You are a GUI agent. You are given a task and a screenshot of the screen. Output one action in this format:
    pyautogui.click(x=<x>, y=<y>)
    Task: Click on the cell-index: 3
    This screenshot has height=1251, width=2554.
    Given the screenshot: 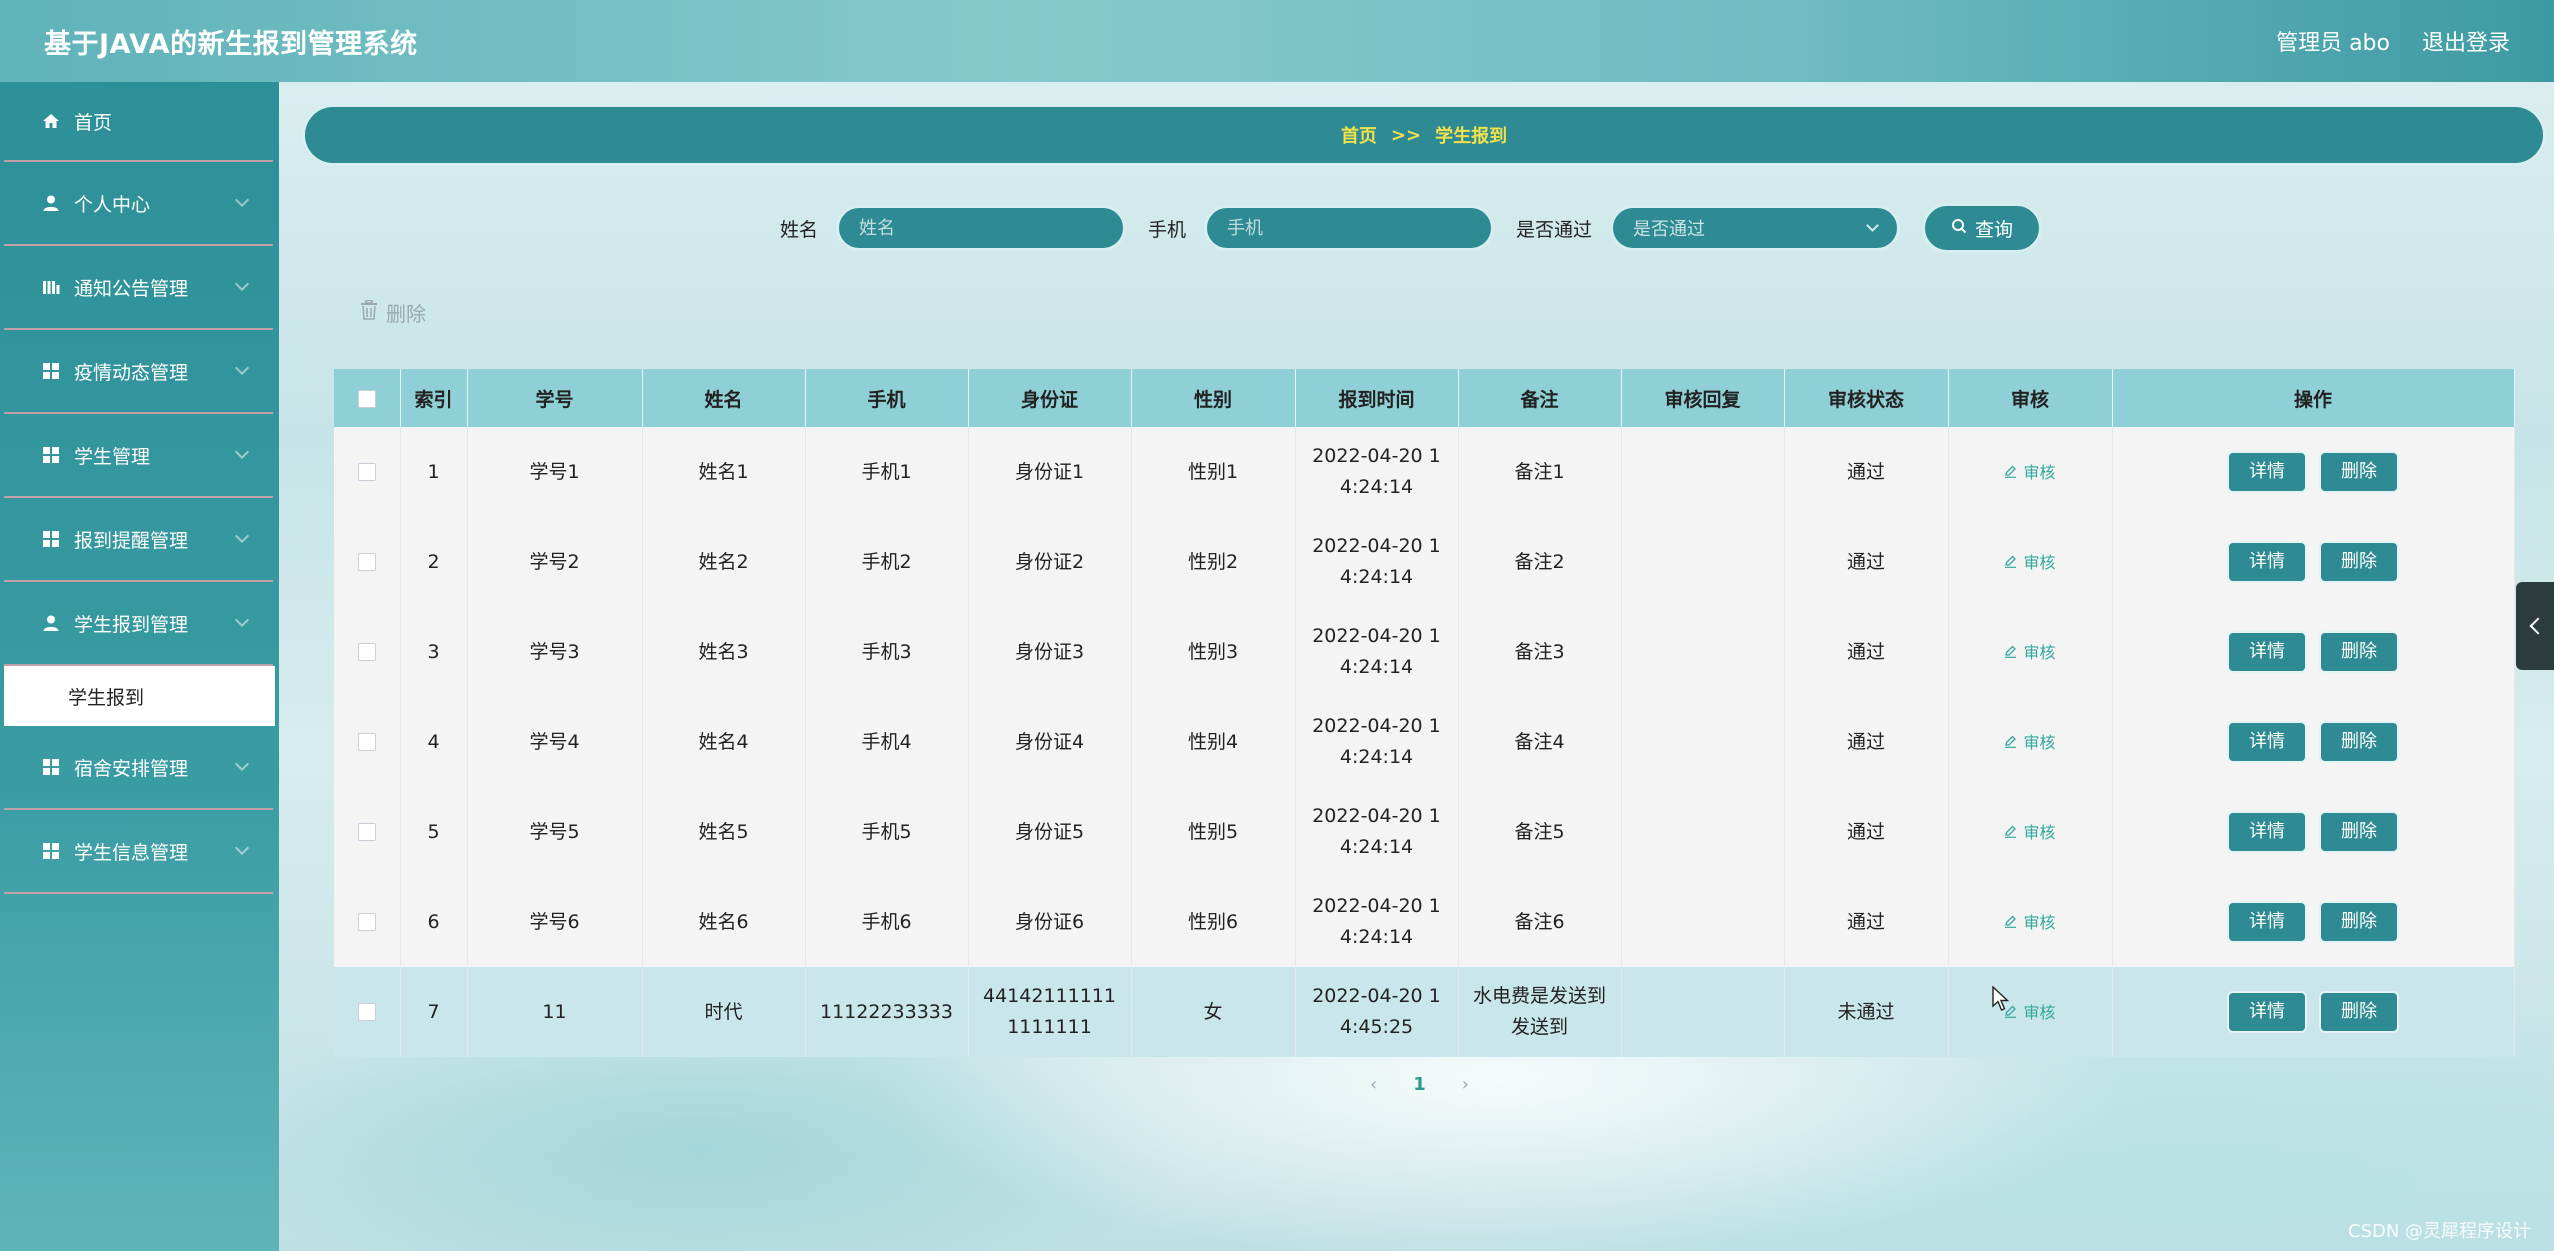 What is the action you would take?
    pyautogui.click(x=434, y=652)
    